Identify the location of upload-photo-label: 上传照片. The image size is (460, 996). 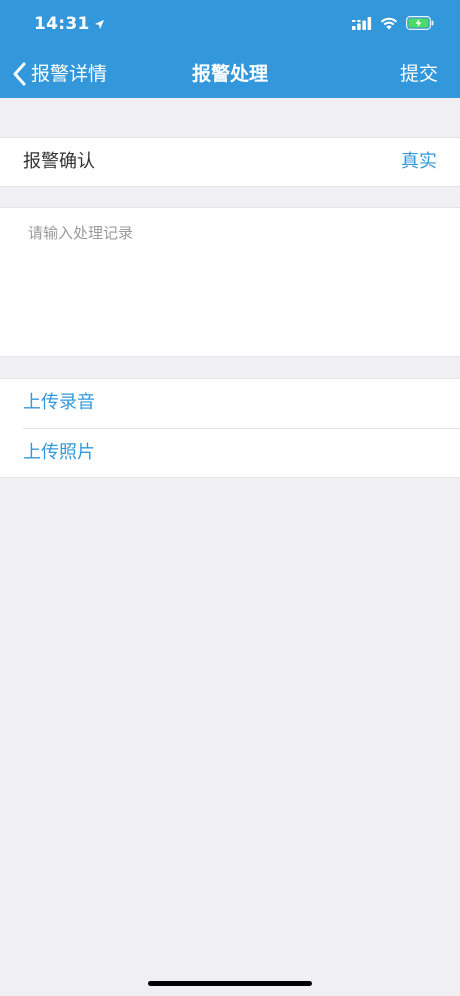
(59, 452).